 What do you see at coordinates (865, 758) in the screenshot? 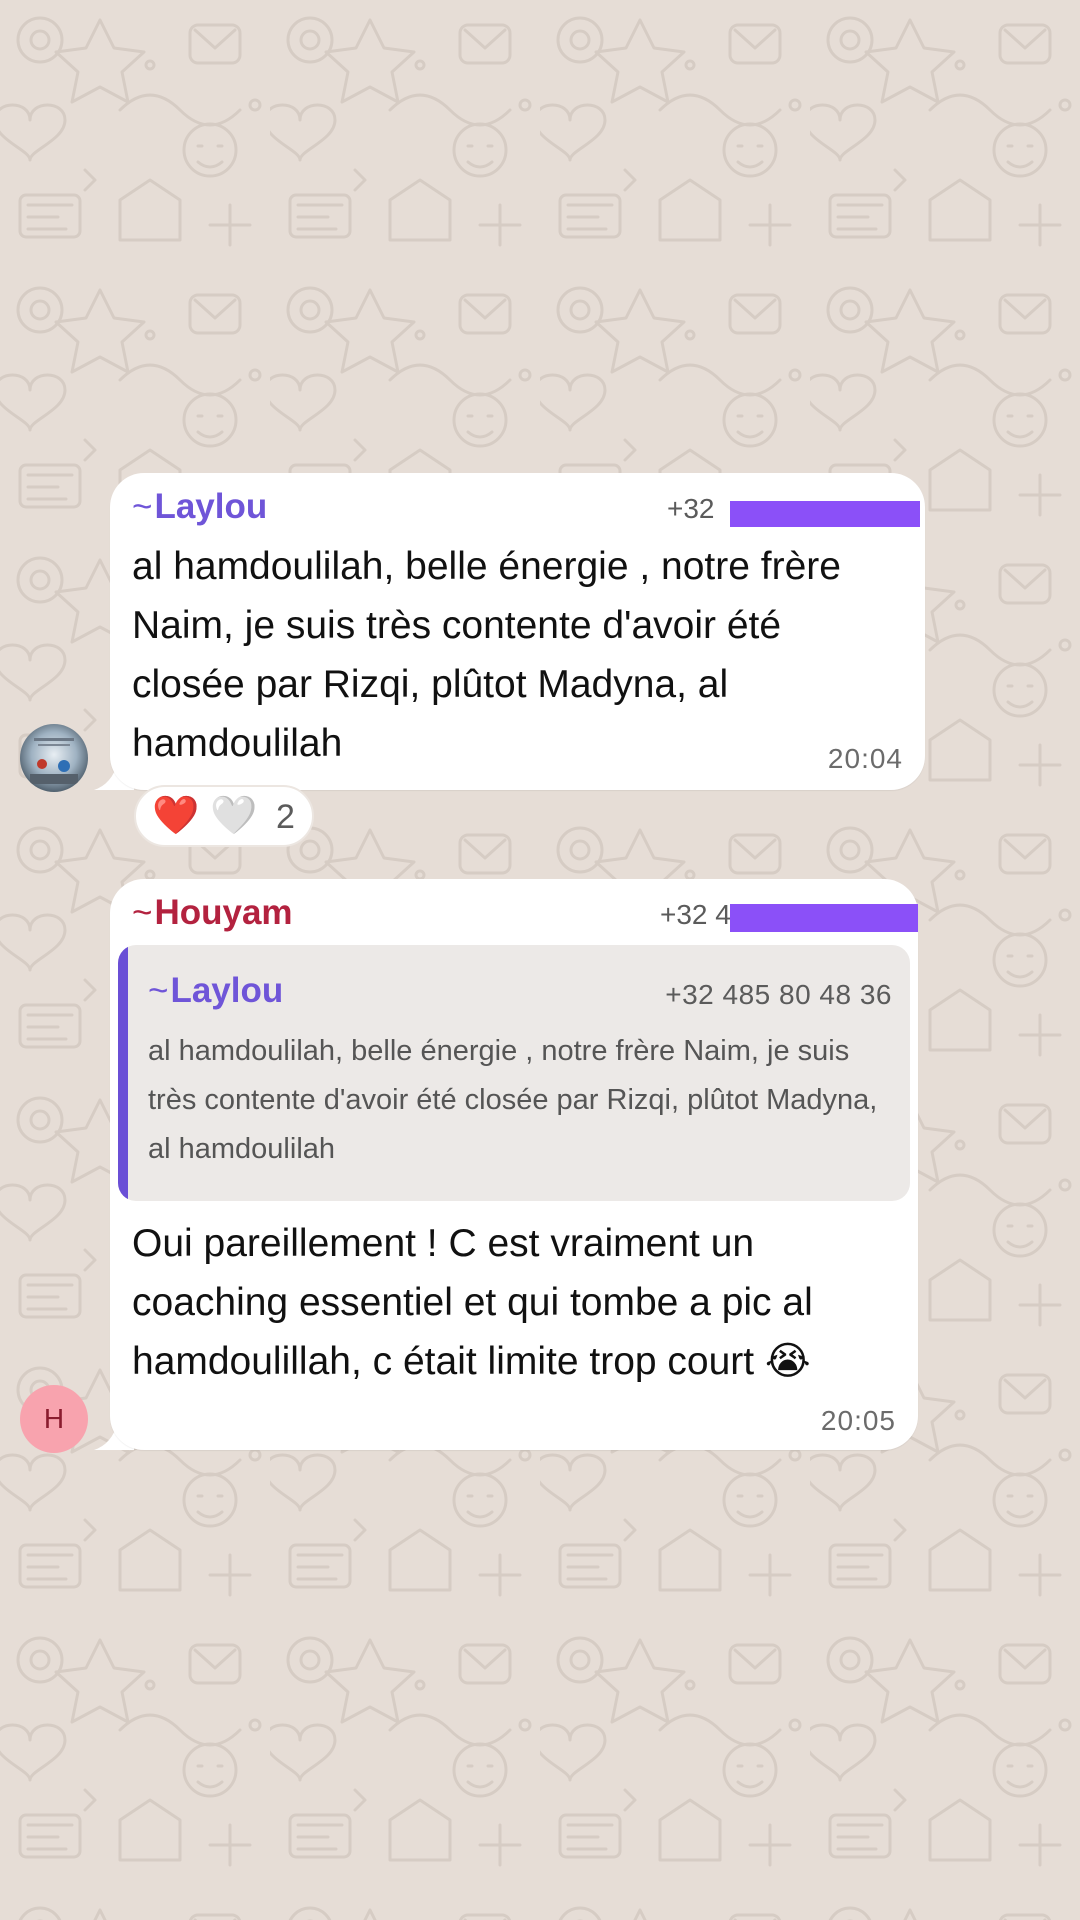
I see `message-time: 20:04` at bounding box center [865, 758].